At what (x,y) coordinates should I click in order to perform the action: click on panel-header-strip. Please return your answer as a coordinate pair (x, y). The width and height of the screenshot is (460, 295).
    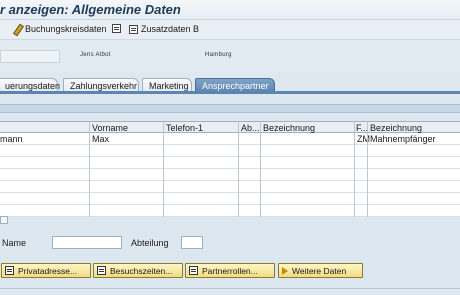
    Looking at the image, I should click on (230, 108).